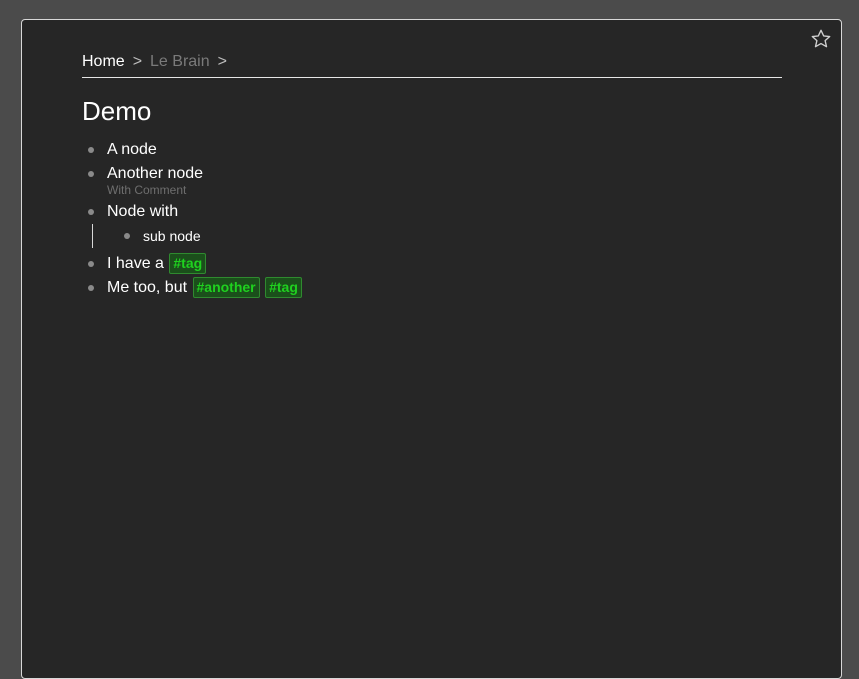  What do you see at coordinates (117, 111) in the screenshot?
I see `page-title: Demo` at bounding box center [117, 111].